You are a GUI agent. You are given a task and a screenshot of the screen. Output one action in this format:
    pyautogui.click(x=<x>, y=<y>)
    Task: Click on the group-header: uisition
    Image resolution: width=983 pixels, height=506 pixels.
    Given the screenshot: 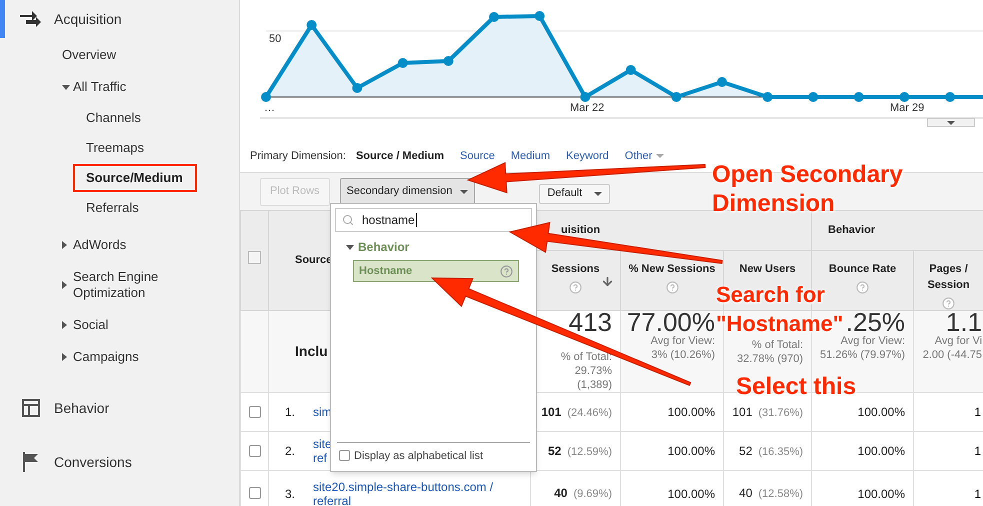 What is the action you would take?
    pyautogui.click(x=580, y=230)
    